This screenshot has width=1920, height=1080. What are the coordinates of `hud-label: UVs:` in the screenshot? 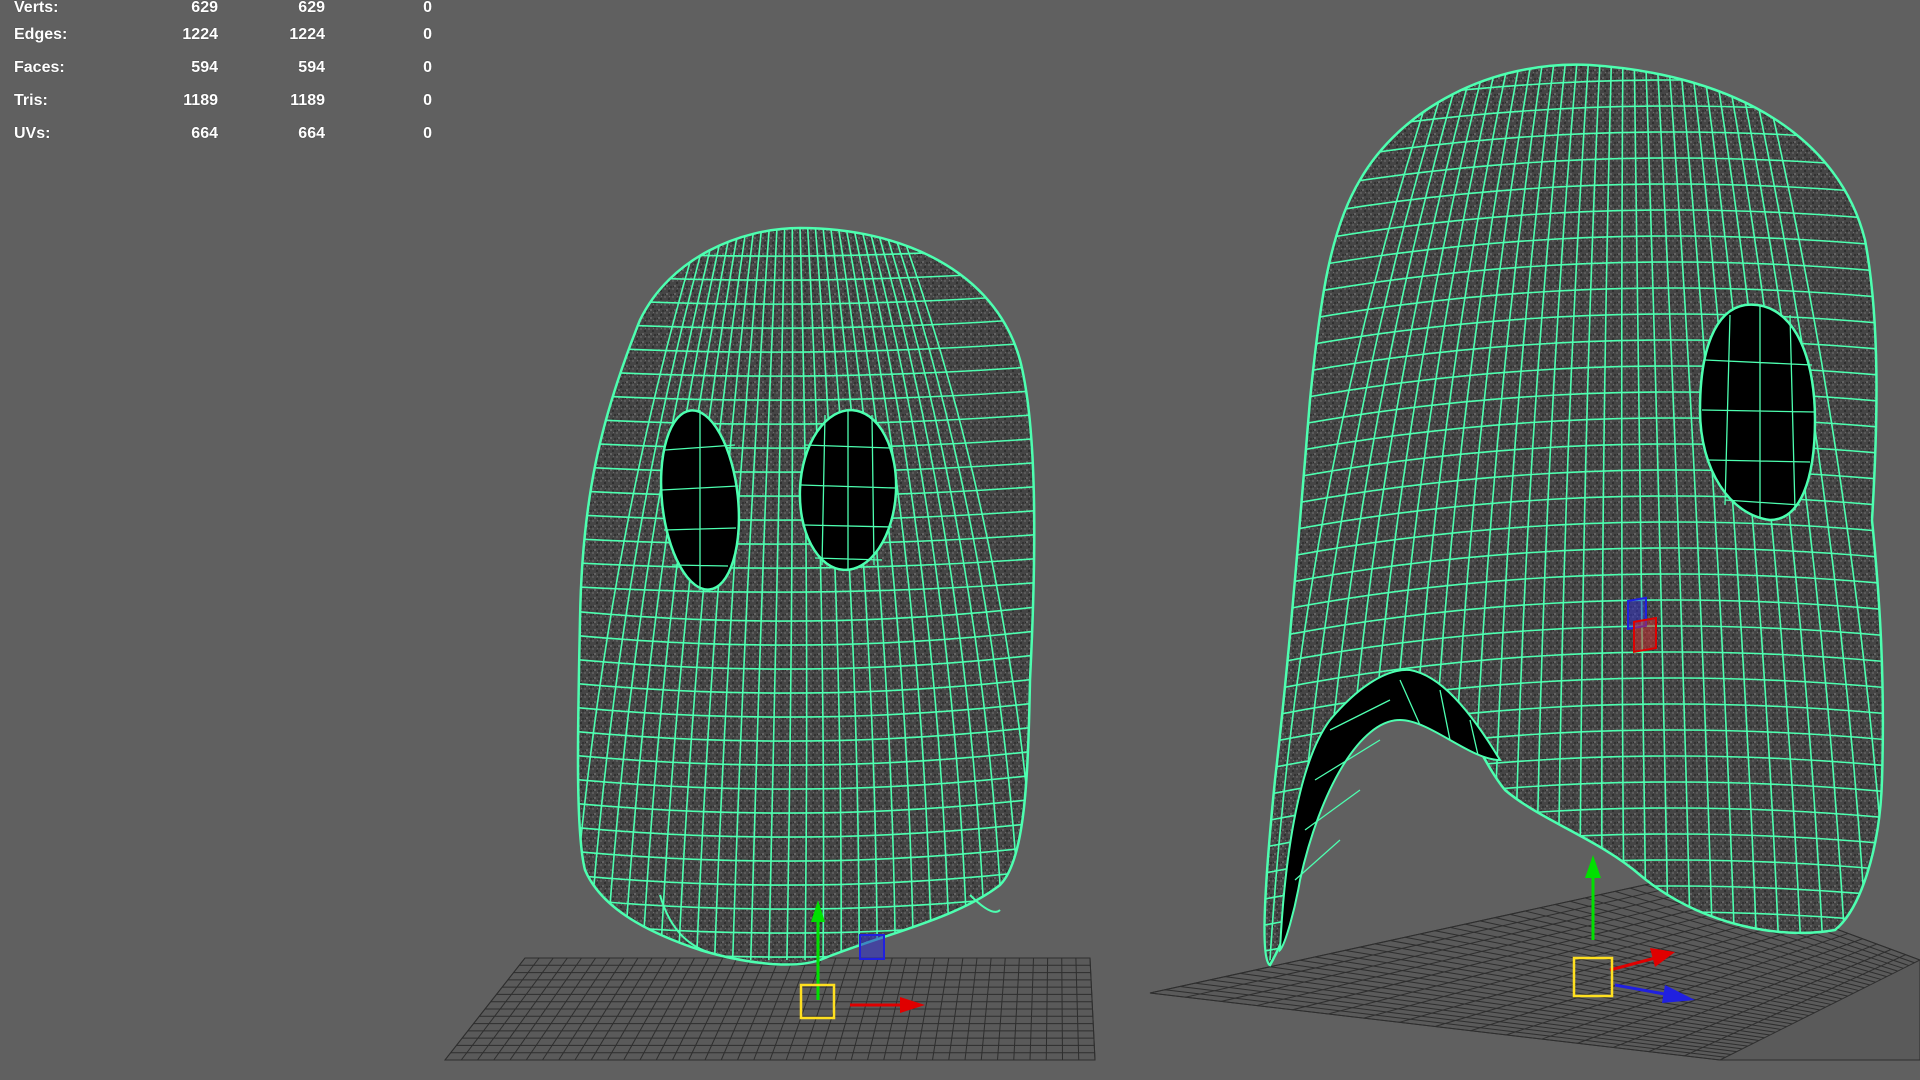 It's located at (32, 133).